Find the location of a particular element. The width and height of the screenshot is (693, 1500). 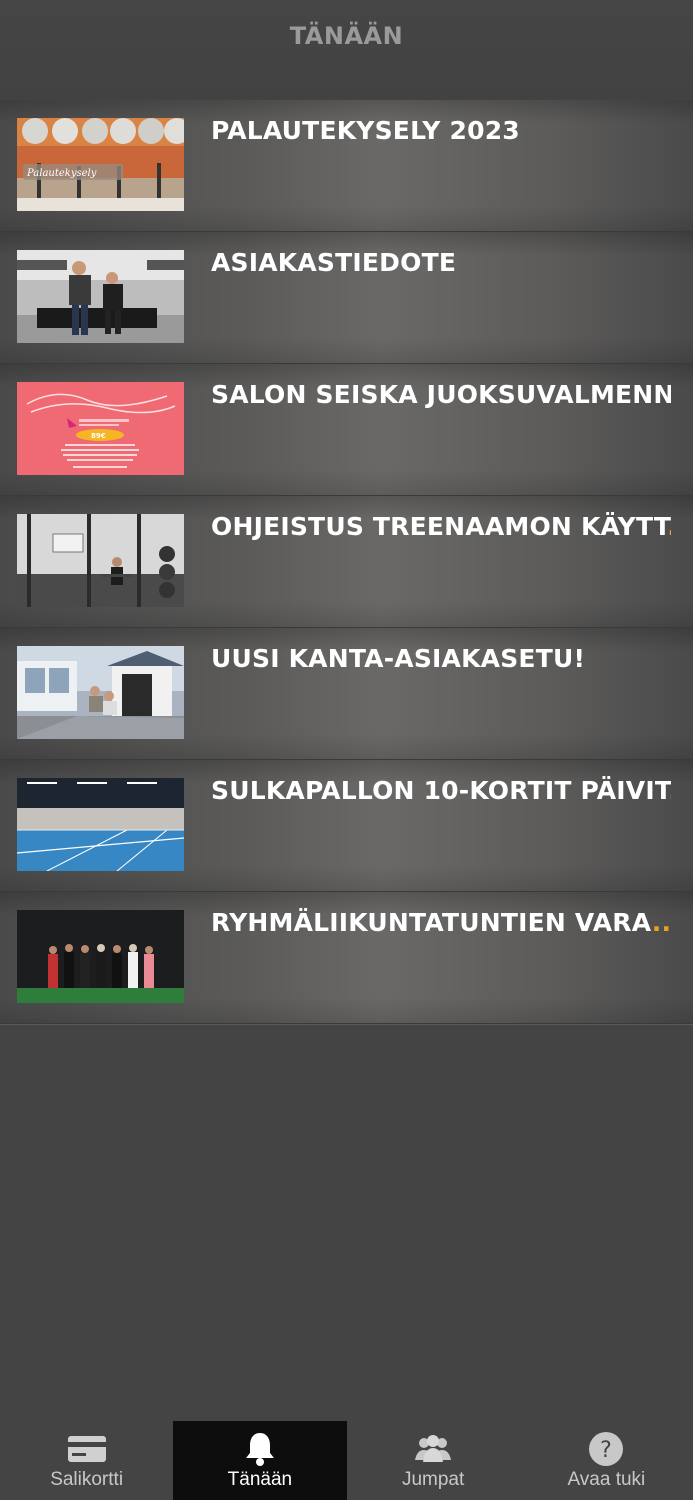

tab-avaa-tuki: ? Avaa tuki is located at coordinates (606, 1460).